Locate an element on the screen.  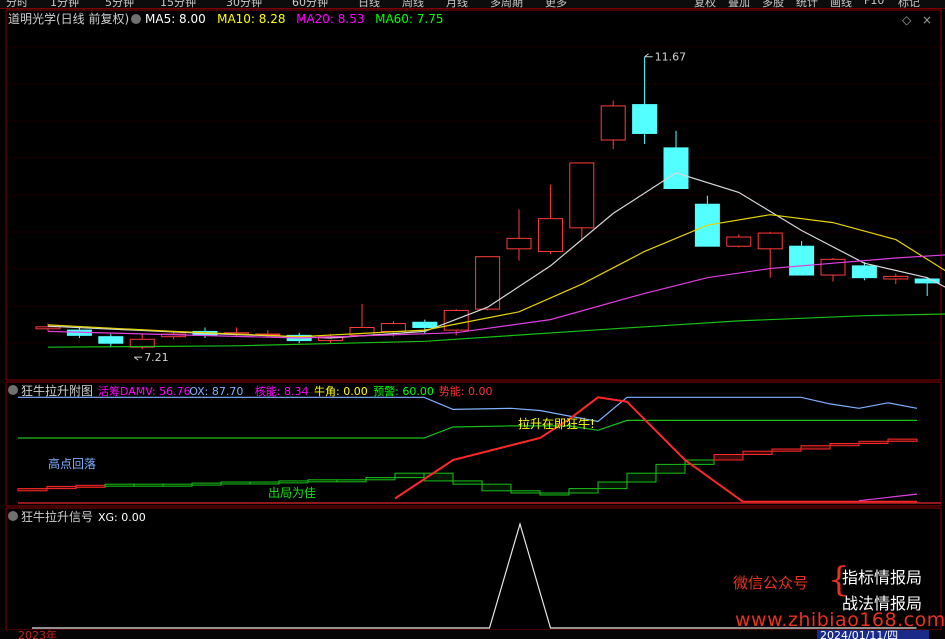
diamond-icon: ◇ is located at coordinates (907, 20).